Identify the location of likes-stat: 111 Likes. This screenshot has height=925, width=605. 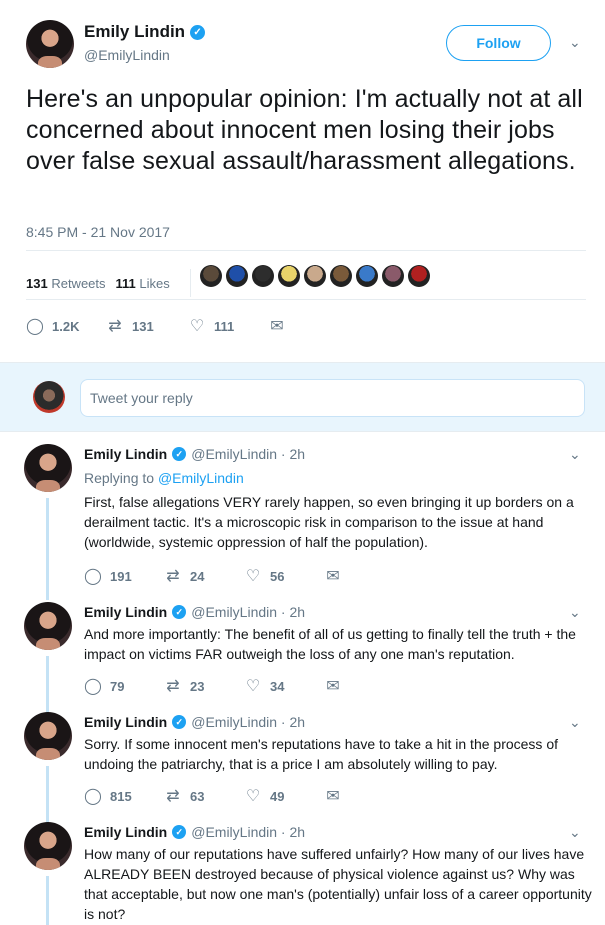
(143, 283).